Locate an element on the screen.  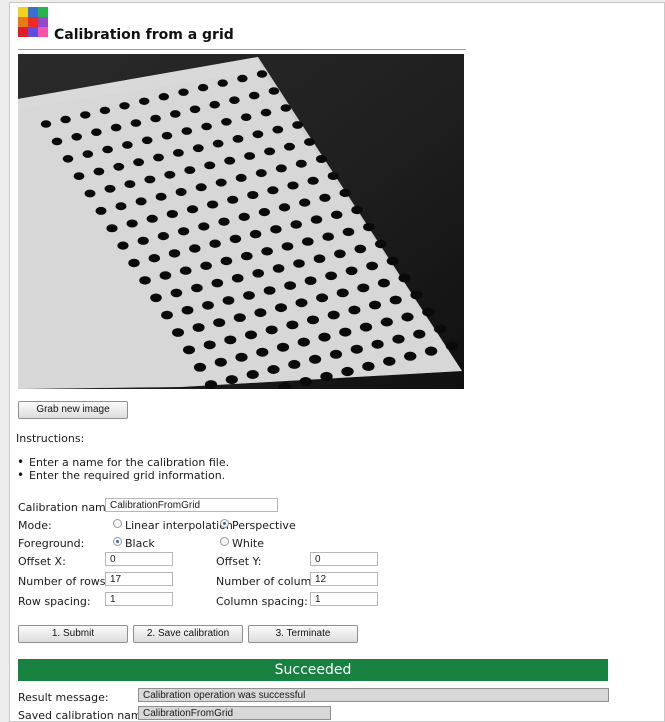
app-logo is located at coordinates (33, 25).